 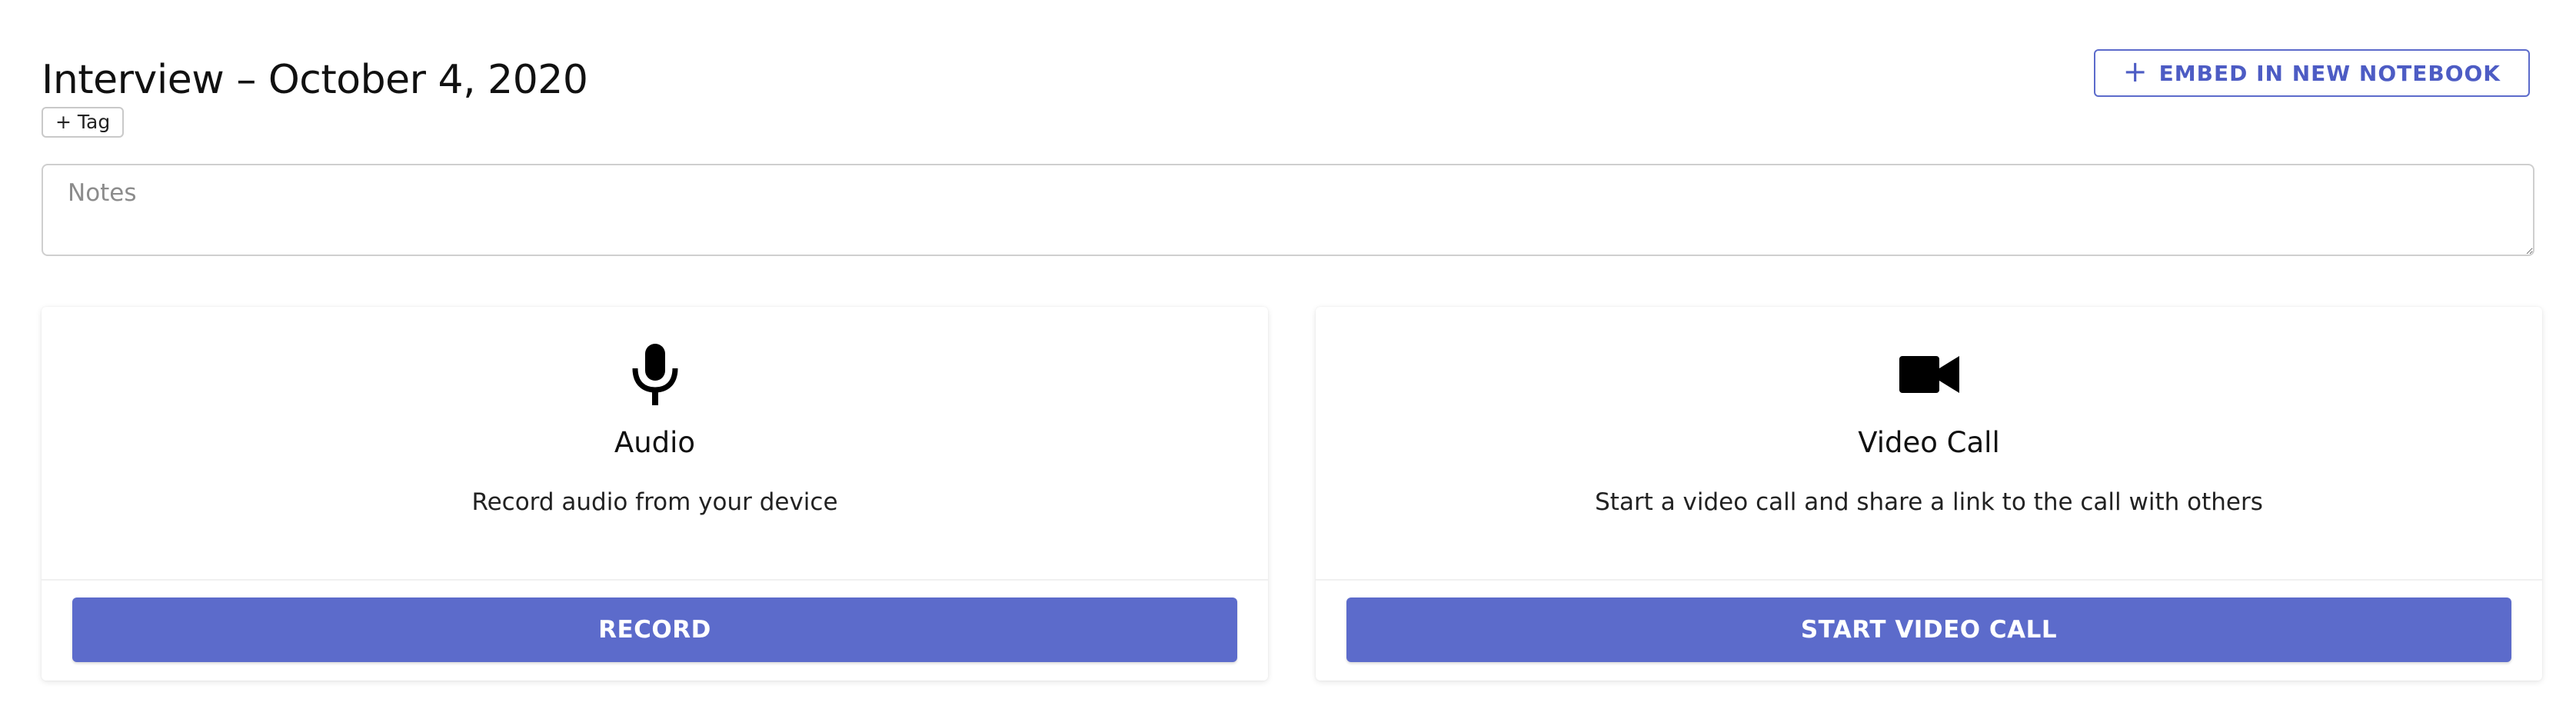 What do you see at coordinates (654, 629) in the screenshot?
I see `record-button: RECORD` at bounding box center [654, 629].